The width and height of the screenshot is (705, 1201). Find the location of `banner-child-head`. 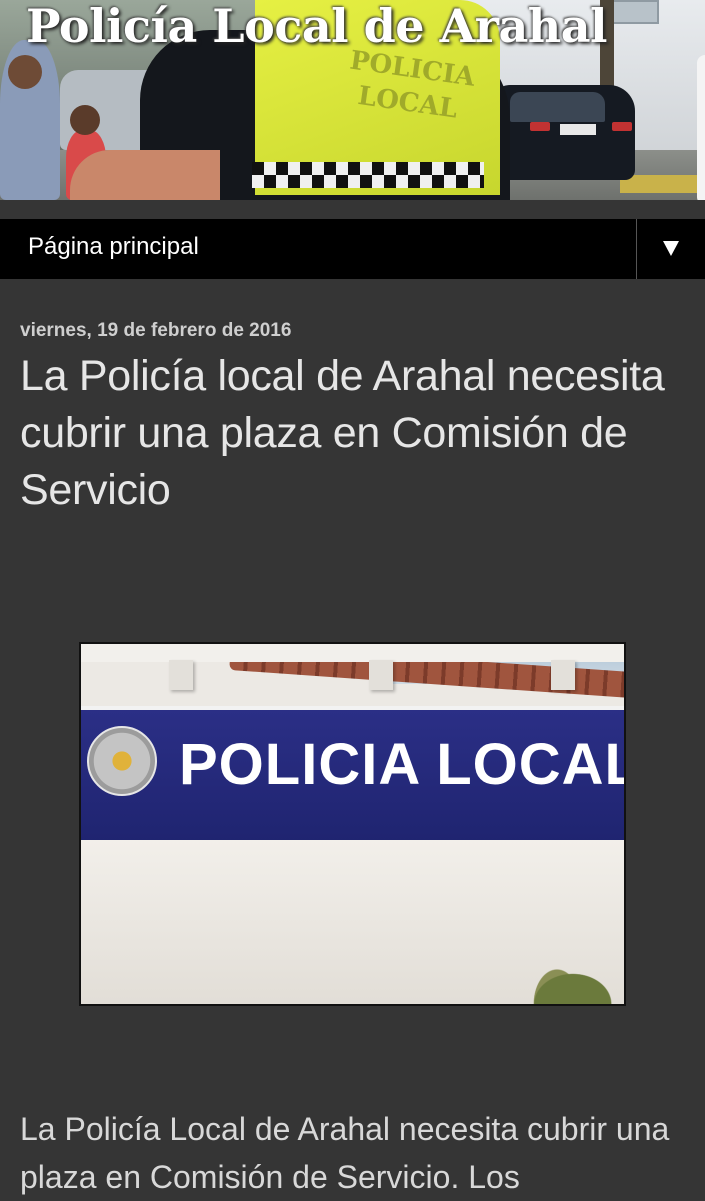

banner-child-head is located at coordinates (85, 120).